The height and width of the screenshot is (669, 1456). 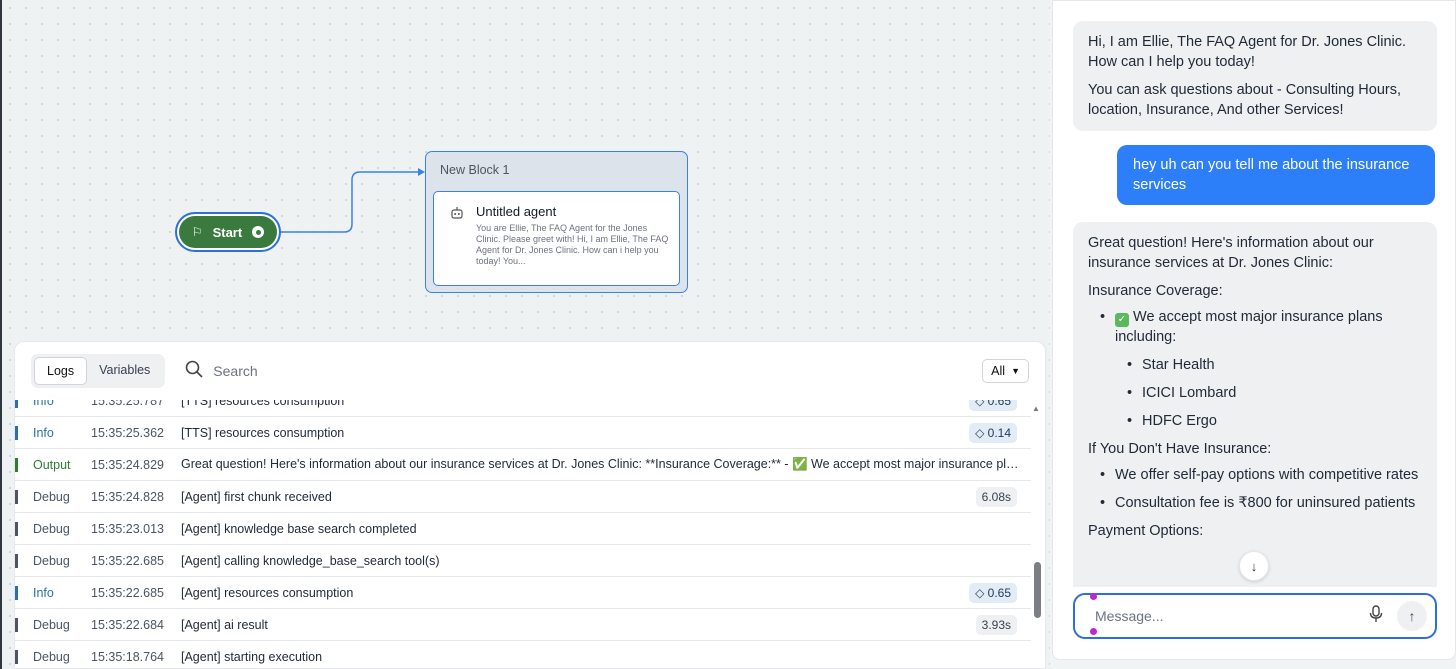 What do you see at coordinates (256, 496) in the screenshot?
I see `log-message: [Agent] first chunk received` at bounding box center [256, 496].